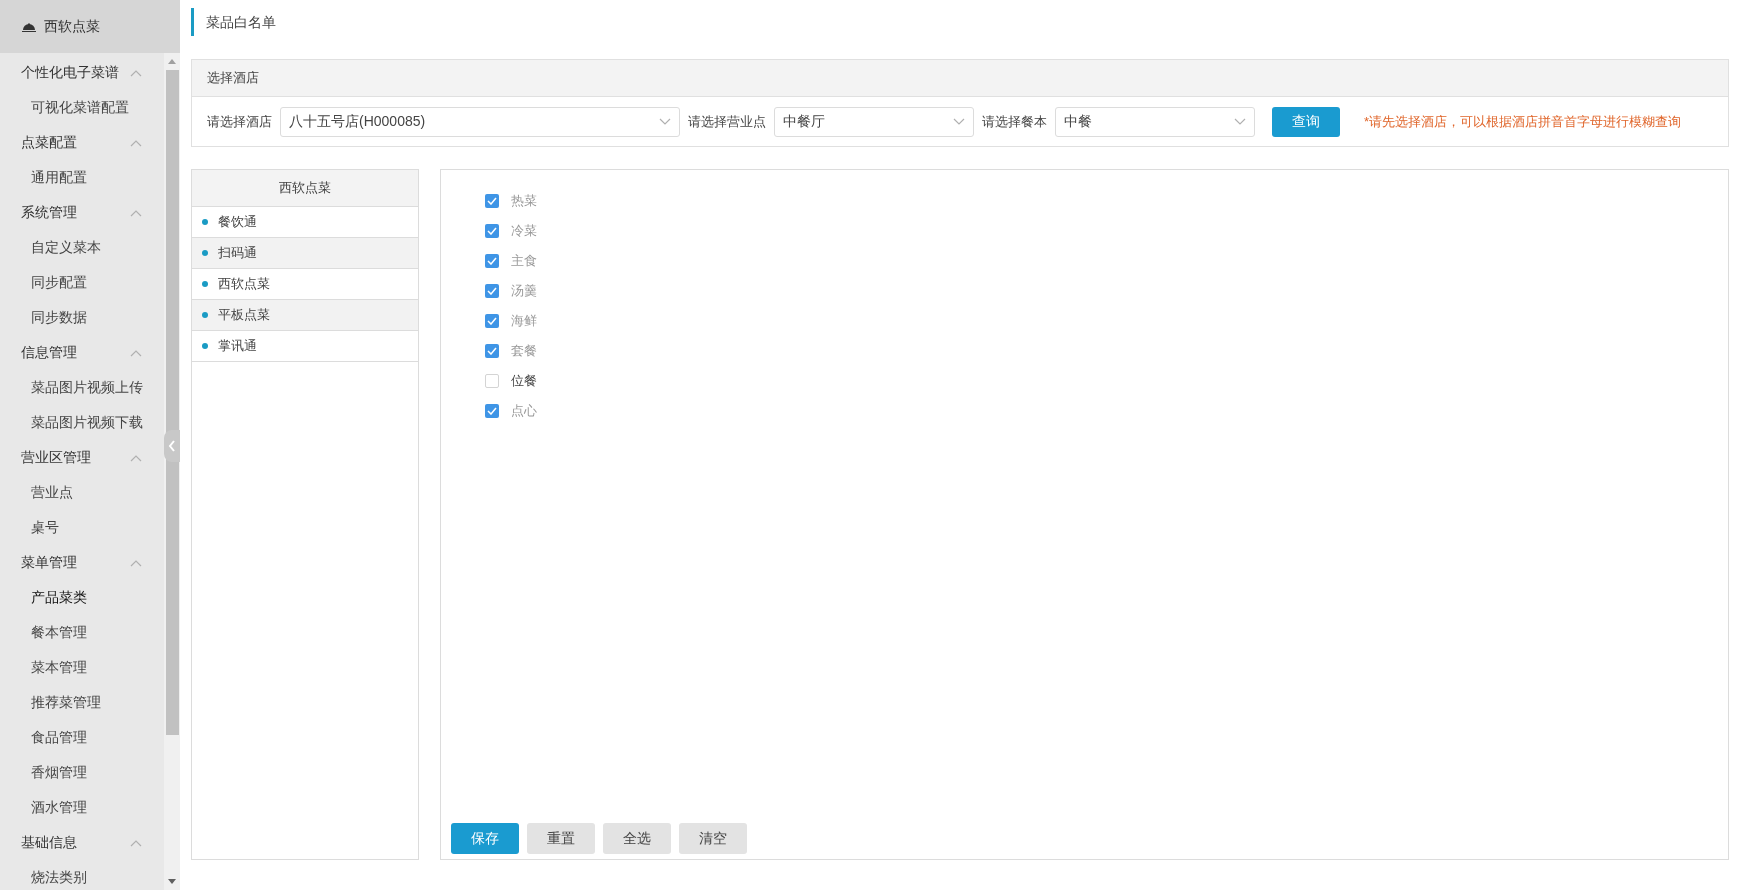 This screenshot has height=890, width=1738. What do you see at coordinates (172, 881) in the screenshot?
I see `scroll-down-icon` at bounding box center [172, 881].